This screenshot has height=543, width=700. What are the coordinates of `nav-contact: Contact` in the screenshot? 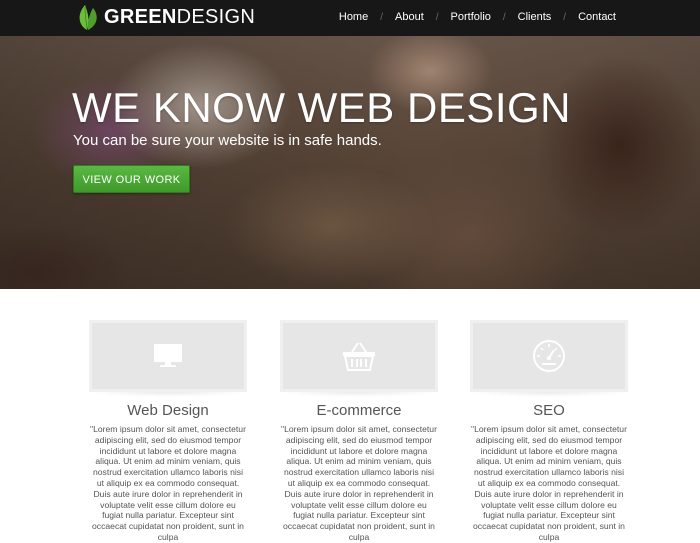 It's located at (597, 17).